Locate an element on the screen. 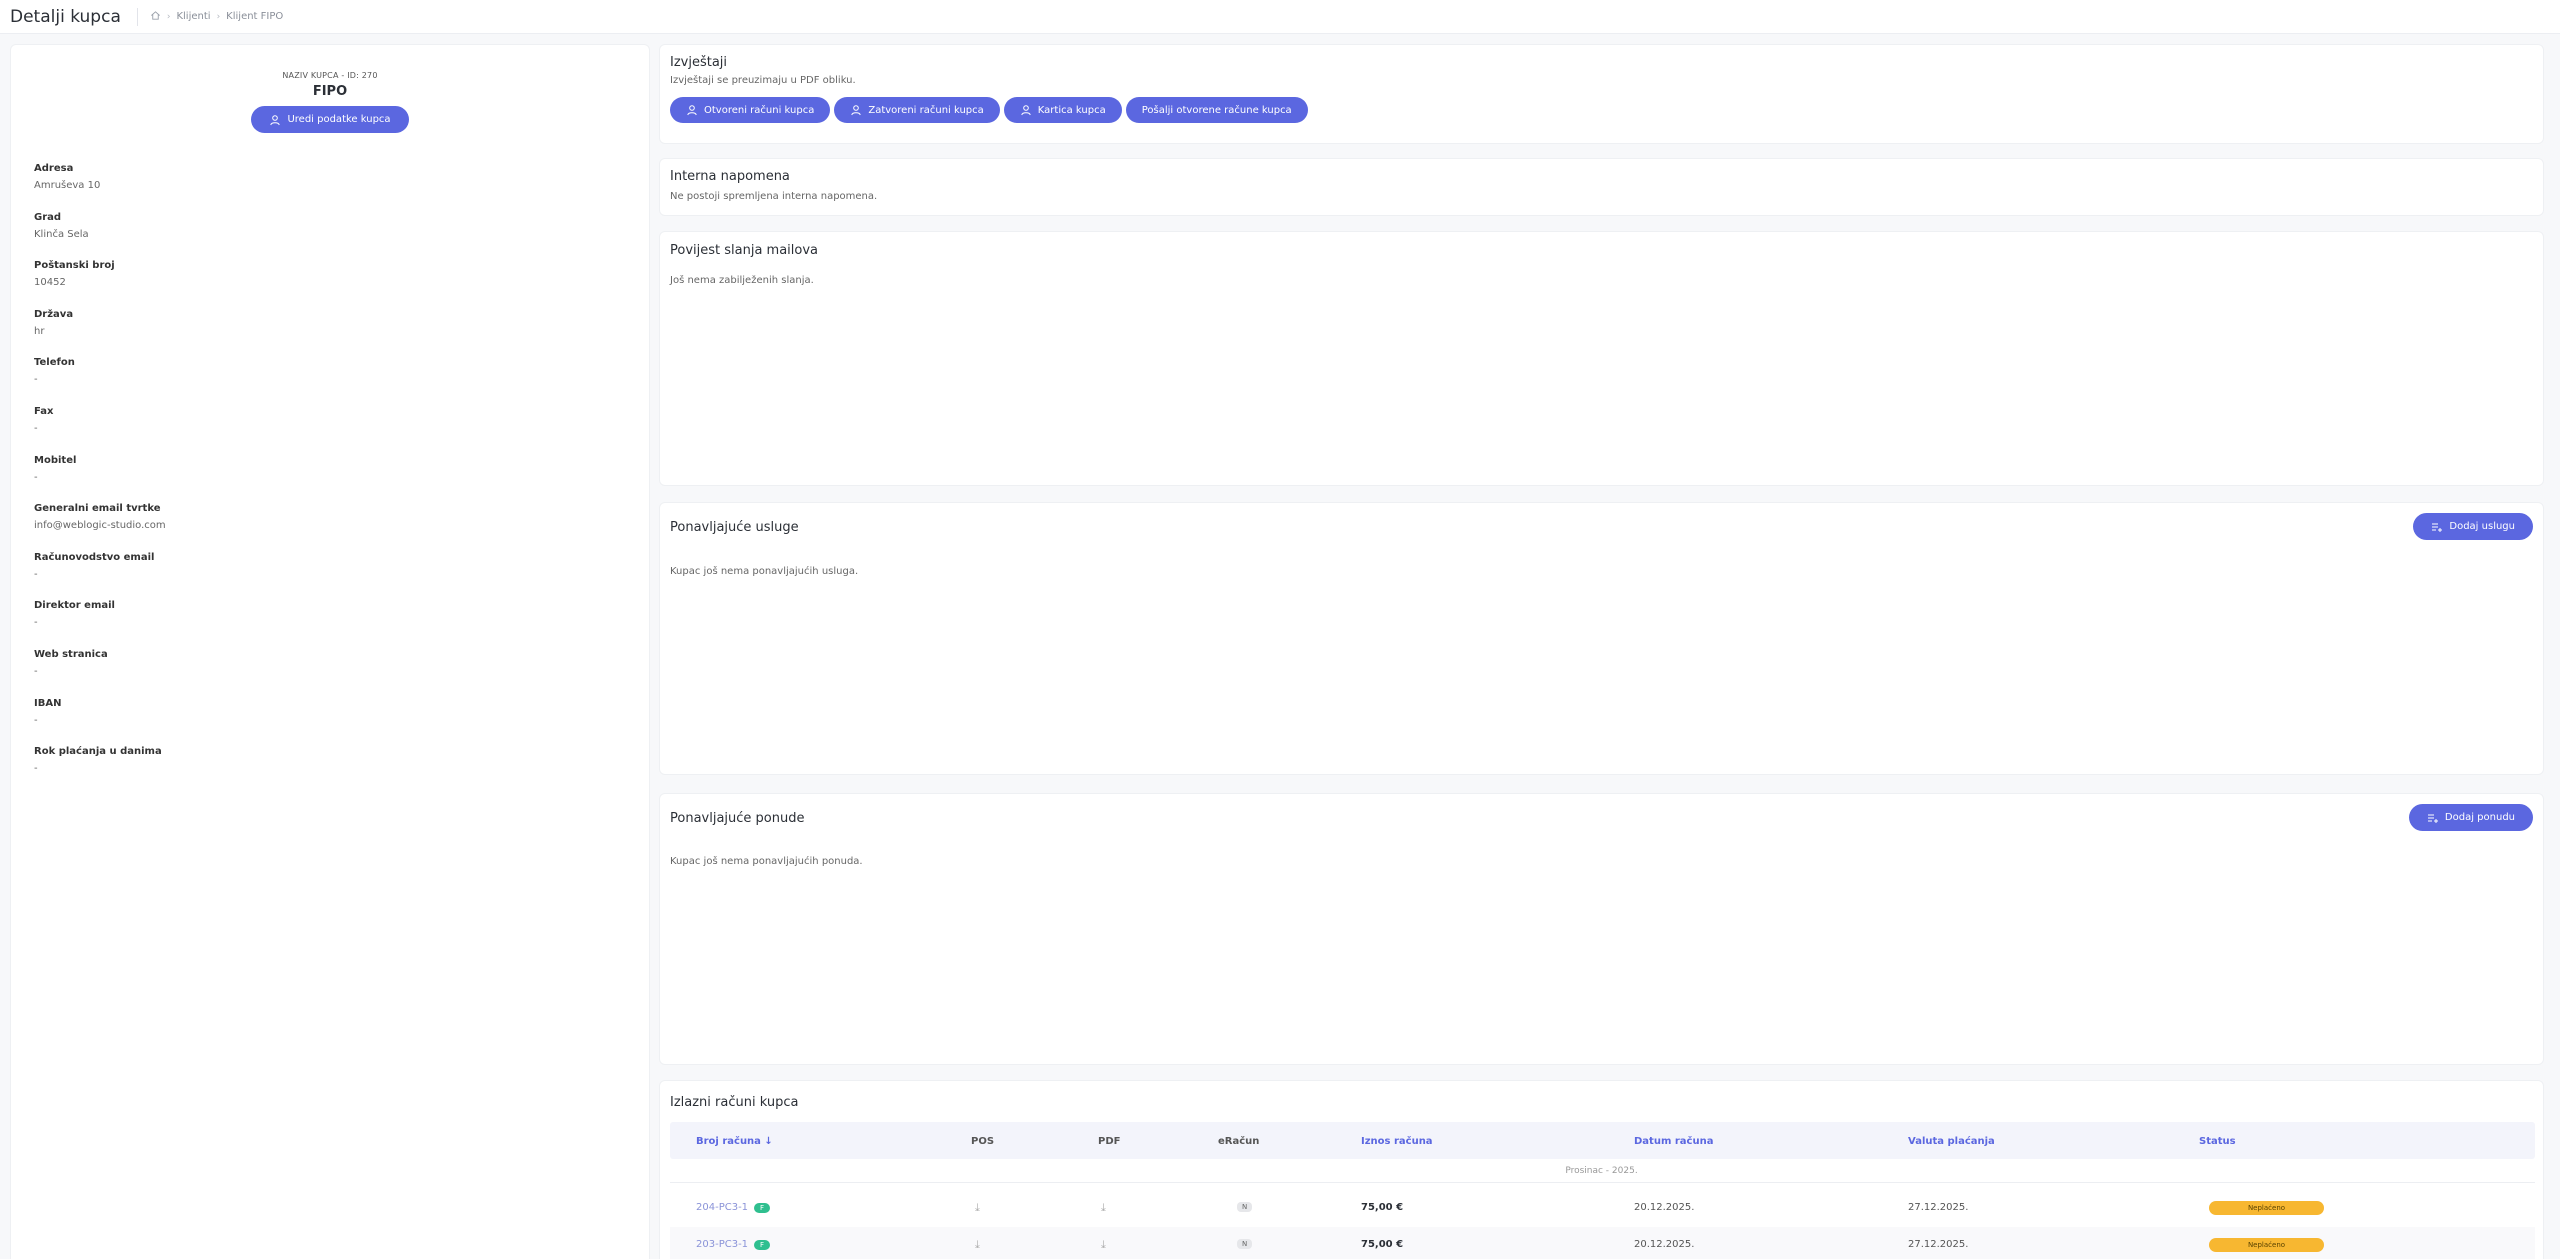  edit-client-button: Uredi podatke kupca is located at coordinates (330, 119).